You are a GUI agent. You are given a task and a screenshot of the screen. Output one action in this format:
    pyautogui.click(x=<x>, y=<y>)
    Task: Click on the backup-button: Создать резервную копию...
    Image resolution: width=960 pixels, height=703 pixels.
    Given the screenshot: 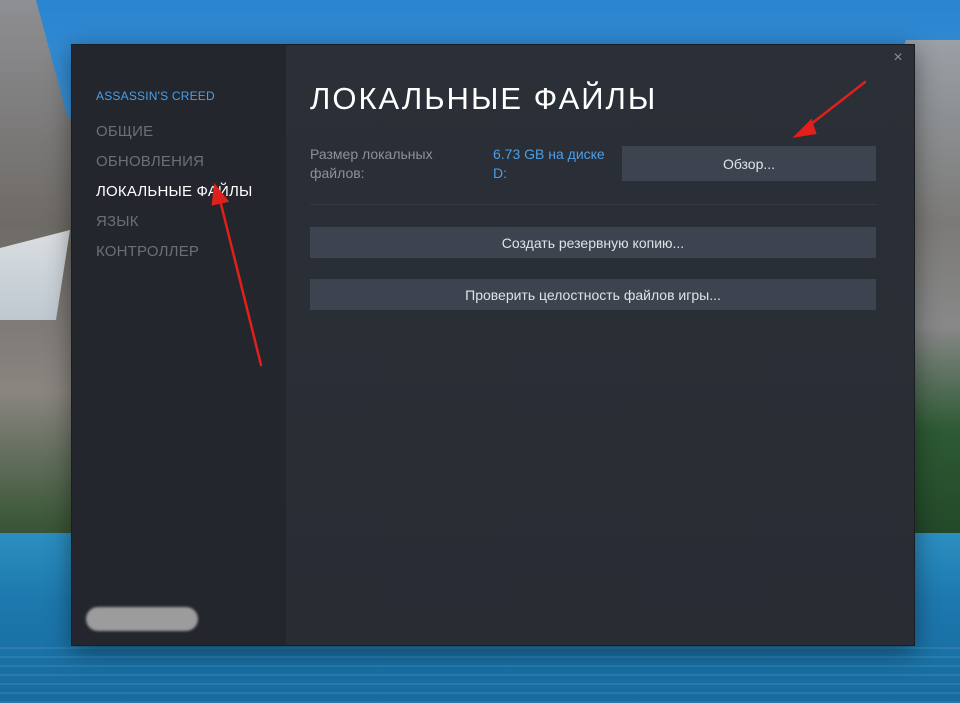 What is the action you would take?
    pyautogui.click(x=593, y=242)
    